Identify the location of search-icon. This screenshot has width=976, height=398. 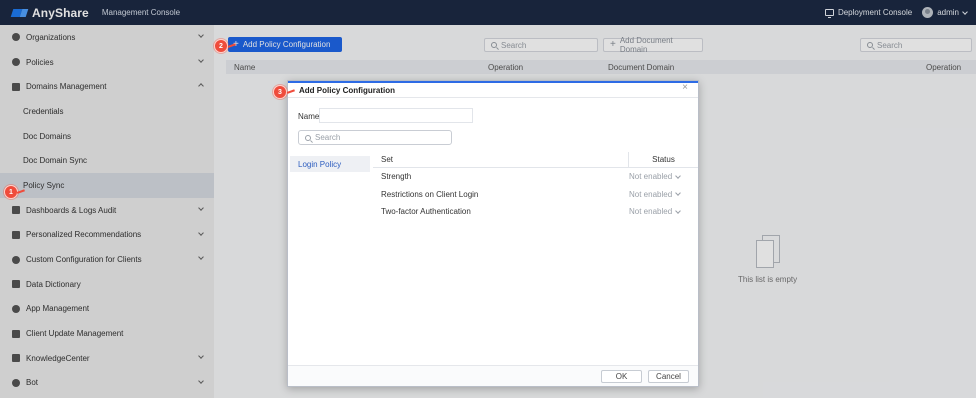
(308, 137).